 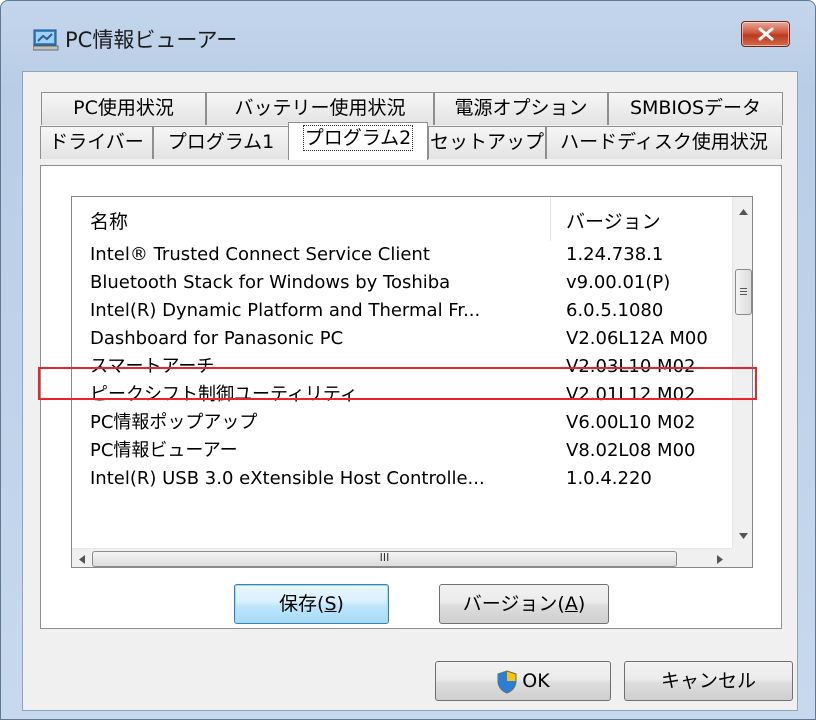 I want to click on save-button-mnemonic: S, so click(x=330, y=604).